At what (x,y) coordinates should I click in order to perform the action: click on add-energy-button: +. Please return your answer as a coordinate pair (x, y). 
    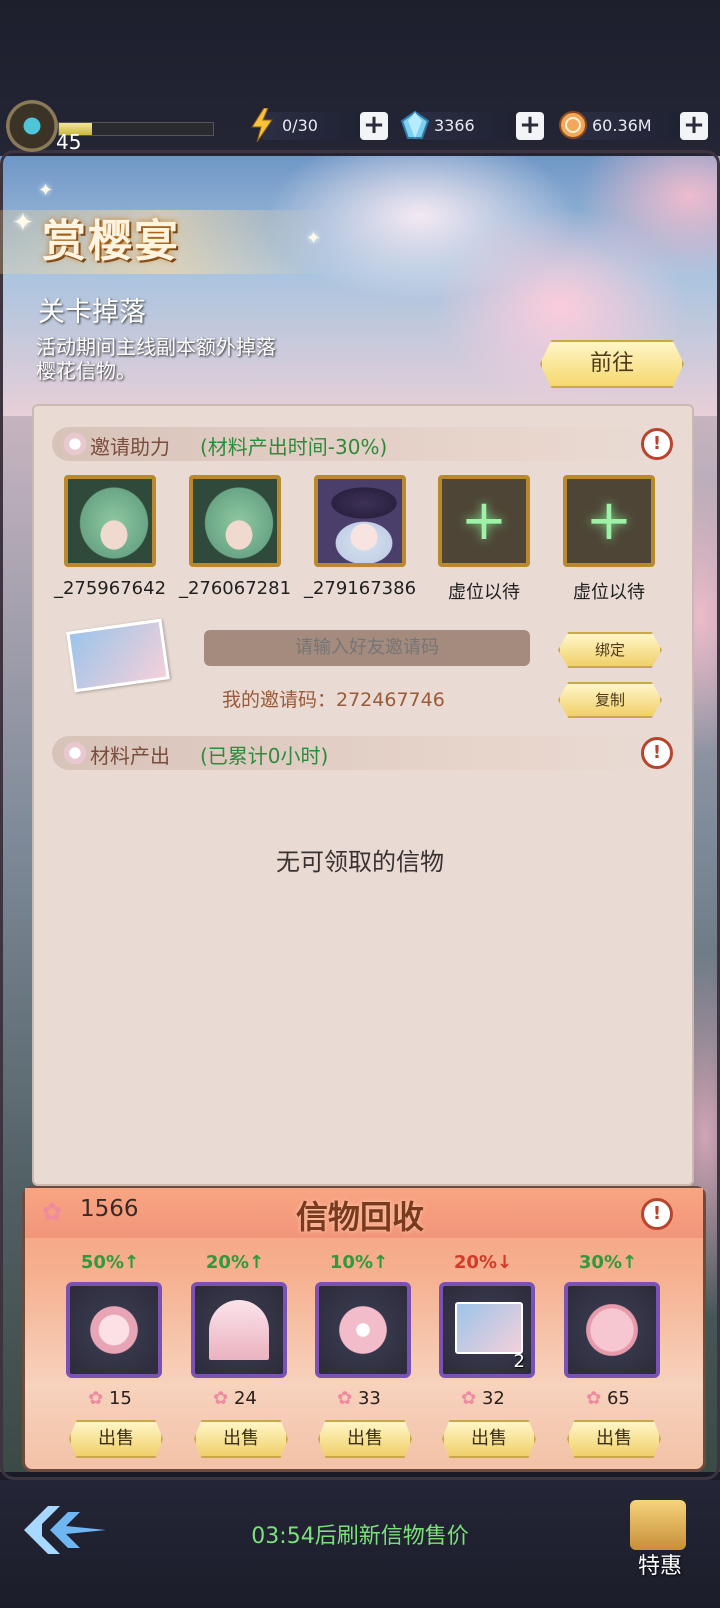
    Looking at the image, I should click on (374, 126).